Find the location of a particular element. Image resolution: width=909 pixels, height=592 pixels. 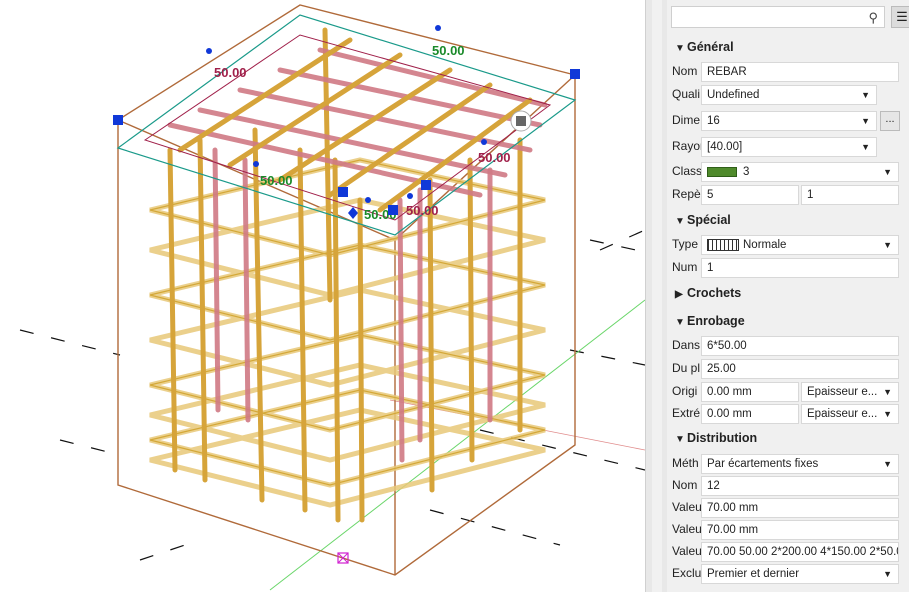

num-label: Num is located at coordinates (685, 267).